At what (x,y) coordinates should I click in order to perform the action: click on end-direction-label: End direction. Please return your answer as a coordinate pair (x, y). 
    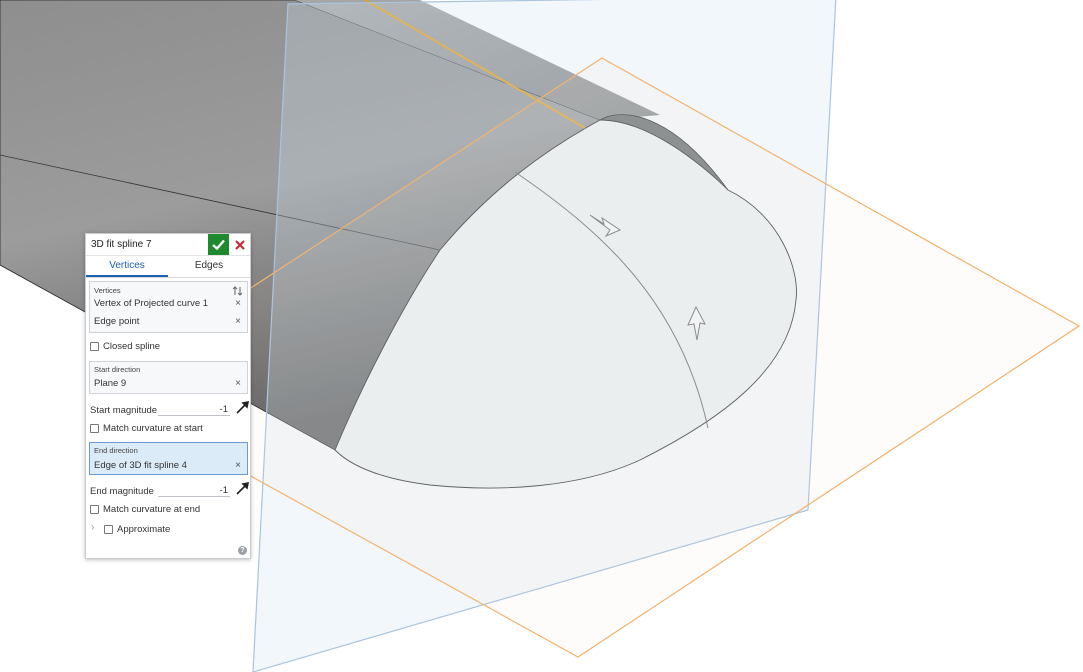
    Looking at the image, I should click on (116, 450).